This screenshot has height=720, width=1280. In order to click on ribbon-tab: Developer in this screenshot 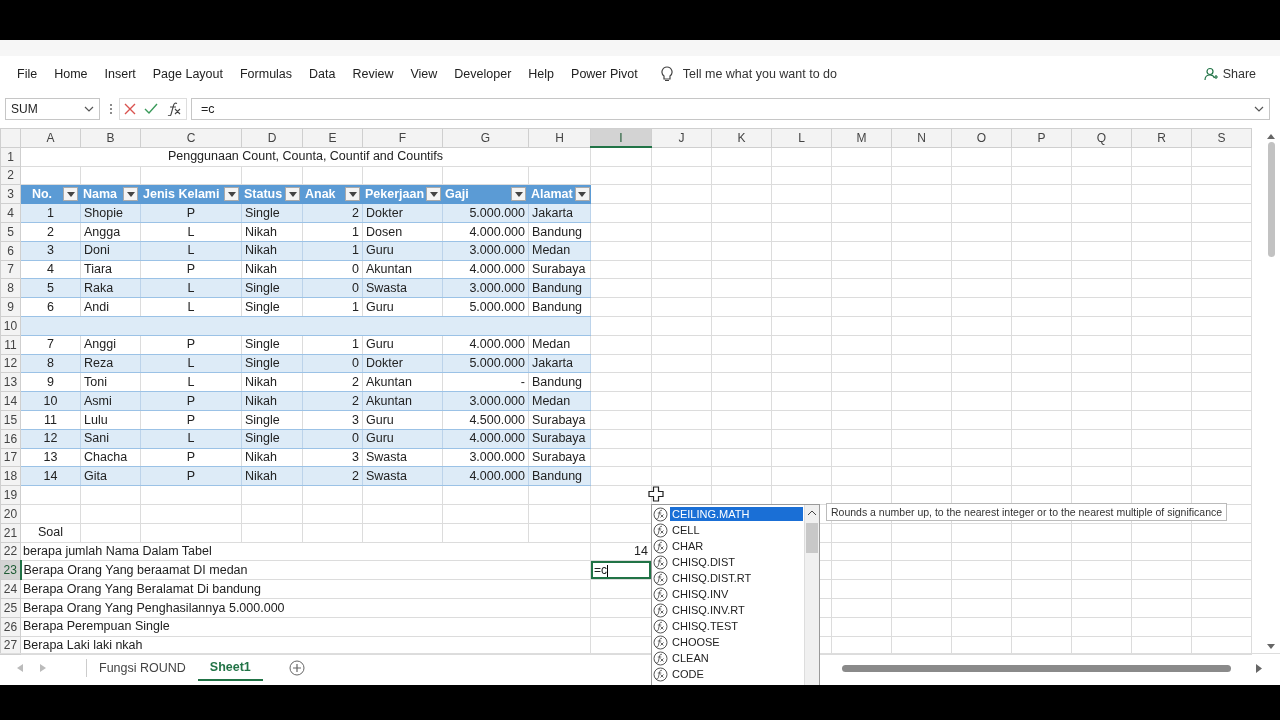, I will do `click(483, 74)`.